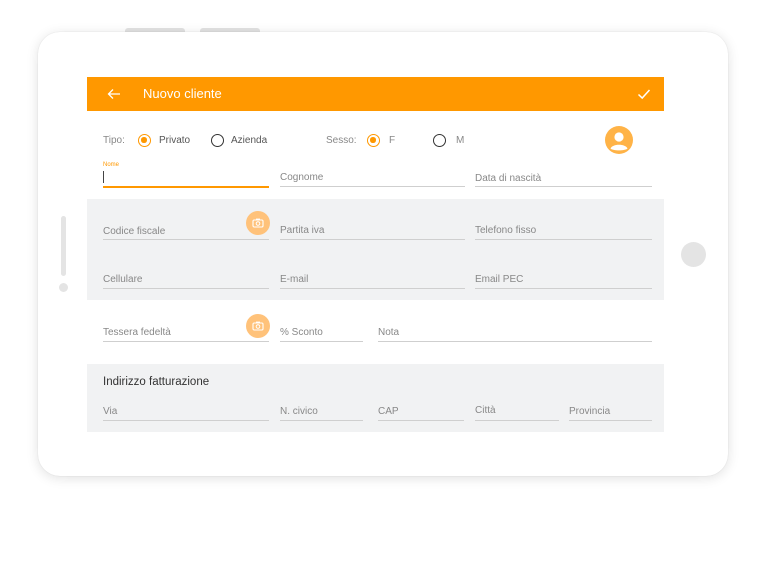 The width and height of the screenshot is (768, 576). What do you see at coordinates (186, 420) in the screenshot?
I see `via-input` at bounding box center [186, 420].